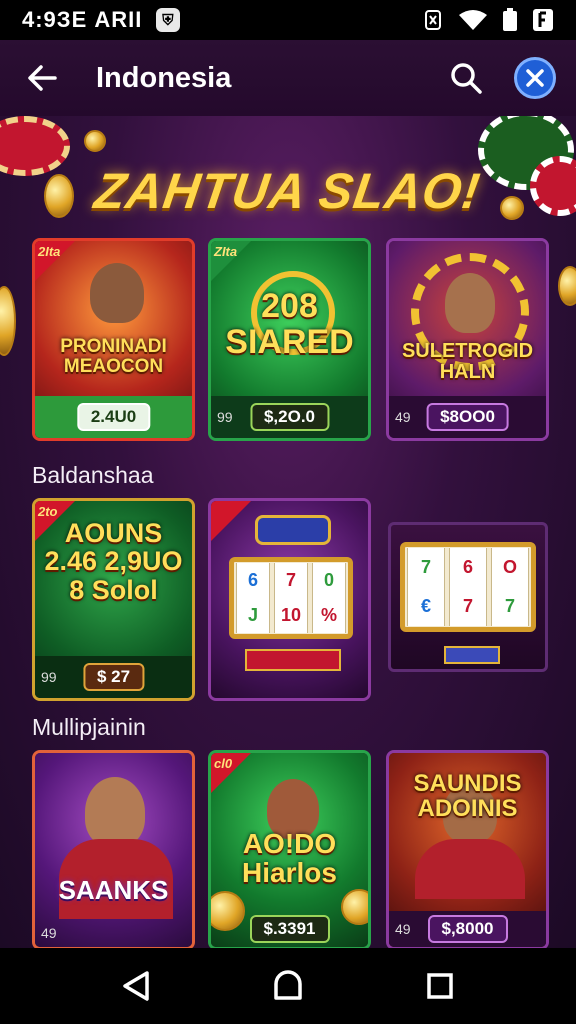 The width and height of the screenshot is (576, 1024). What do you see at coordinates (168, 20) in the screenshot?
I see `shield-icon: ⛨` at bounding box center [168, 20].